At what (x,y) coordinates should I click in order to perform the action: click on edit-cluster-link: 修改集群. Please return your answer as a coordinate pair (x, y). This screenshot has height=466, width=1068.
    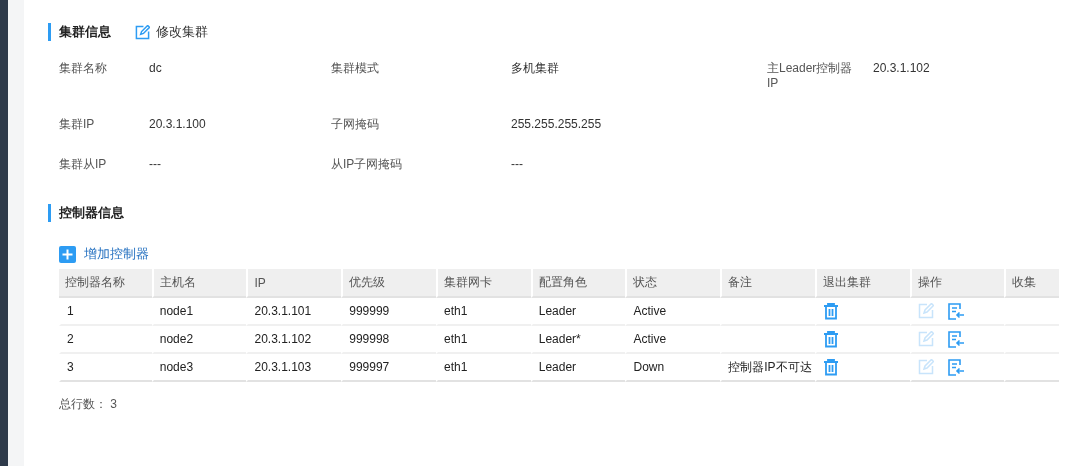
    Looking at the image, I should click on (171, 32).